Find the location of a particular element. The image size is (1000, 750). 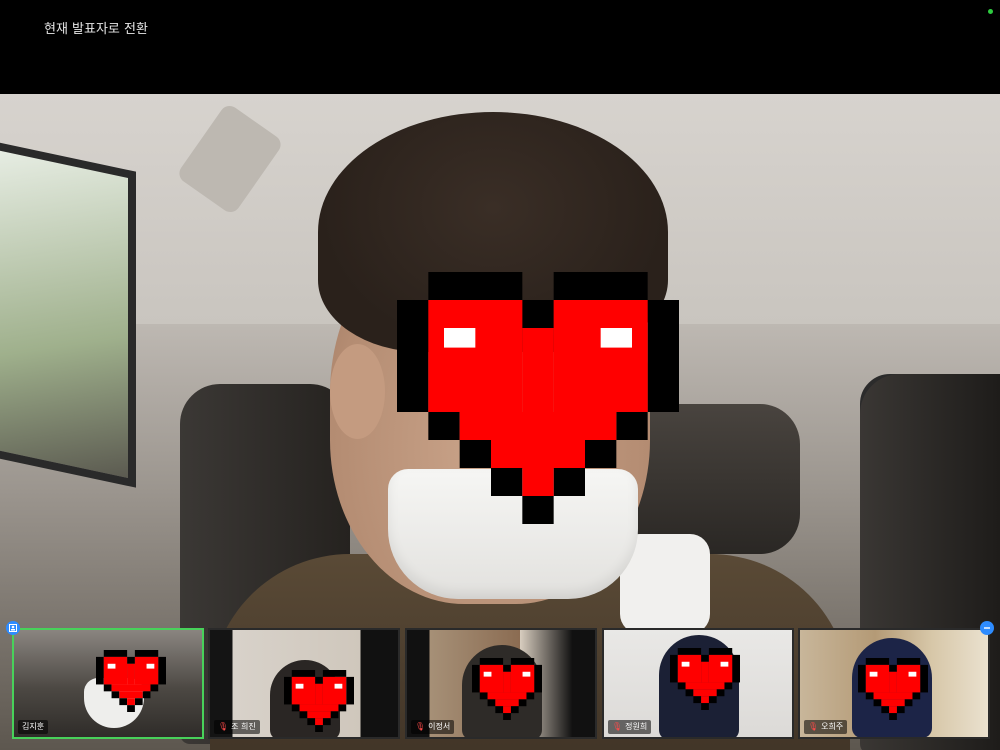

minus-icon is located at coordinates (987, 628).